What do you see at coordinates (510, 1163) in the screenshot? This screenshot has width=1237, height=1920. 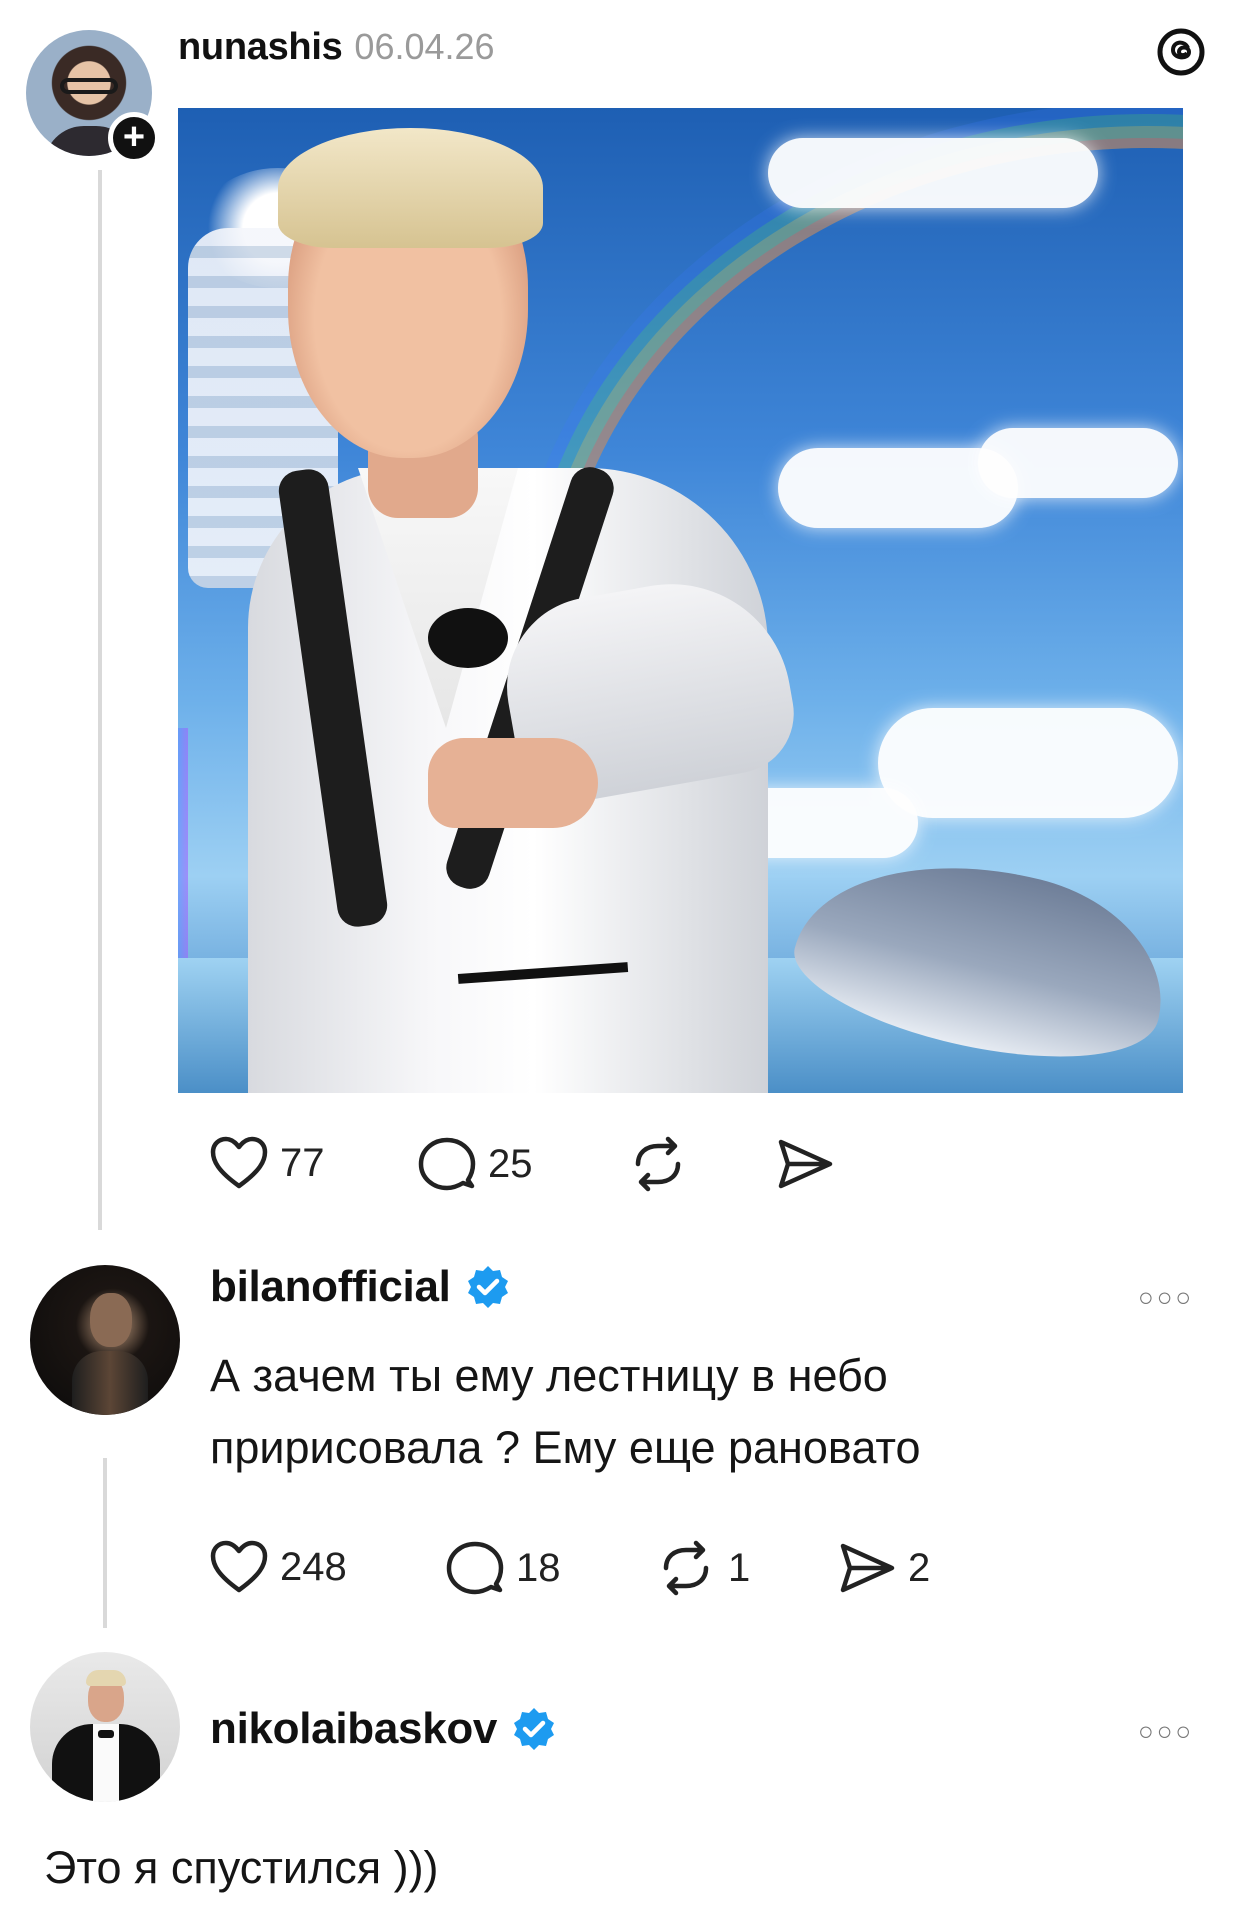 I see `comment-count: 25` at bounding box center [510, 1163].